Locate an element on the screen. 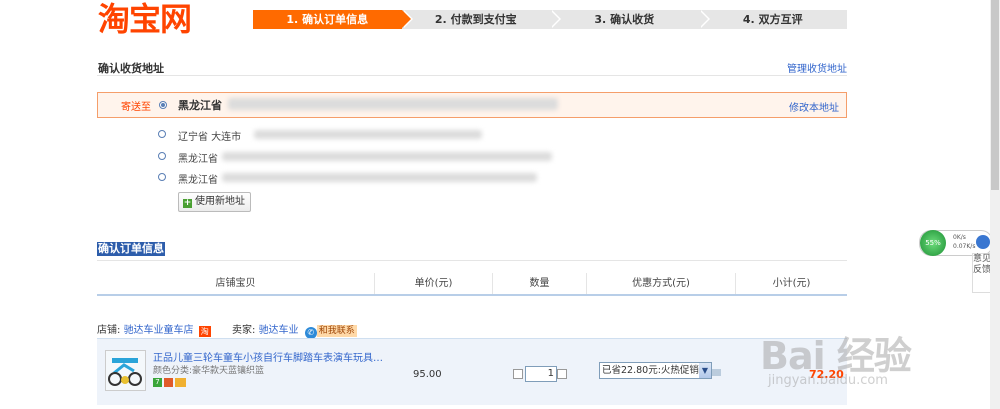  baidu-jingyan-watermark: Bai 经验 jingyan.baidu.com is located at coordinates (836, 356).